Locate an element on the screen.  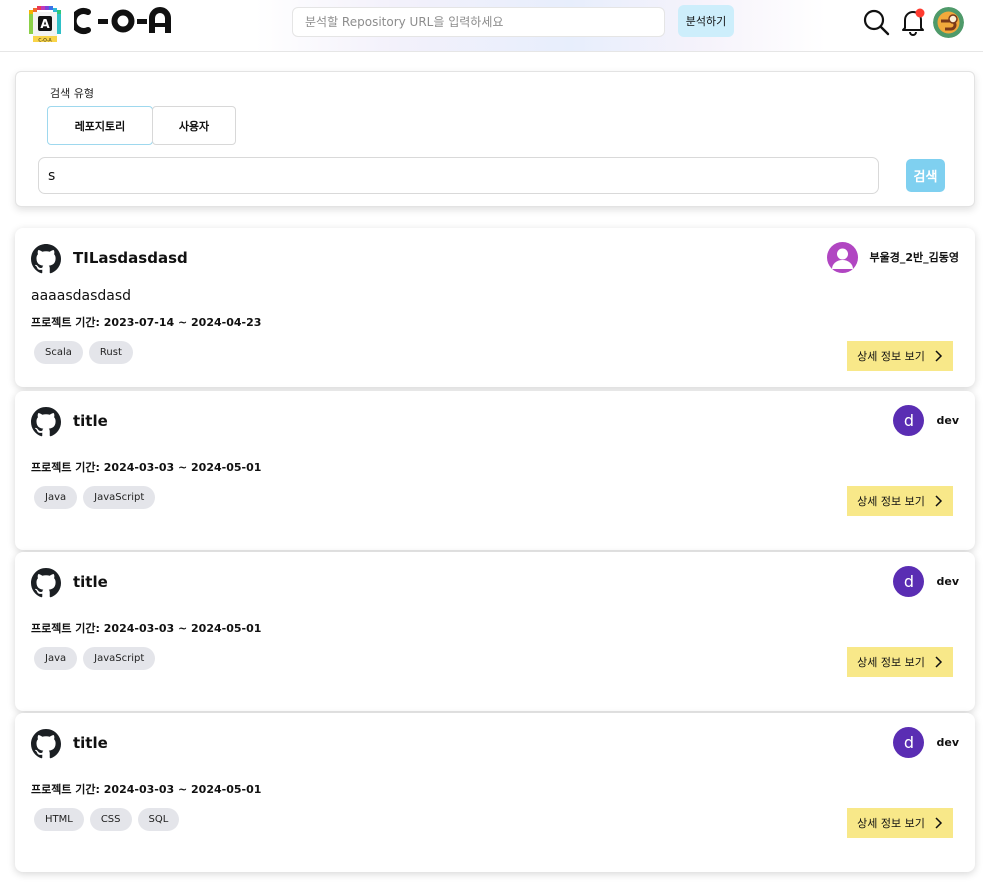
logo-icon: A C-O-A is located at coordinates (45, 24).